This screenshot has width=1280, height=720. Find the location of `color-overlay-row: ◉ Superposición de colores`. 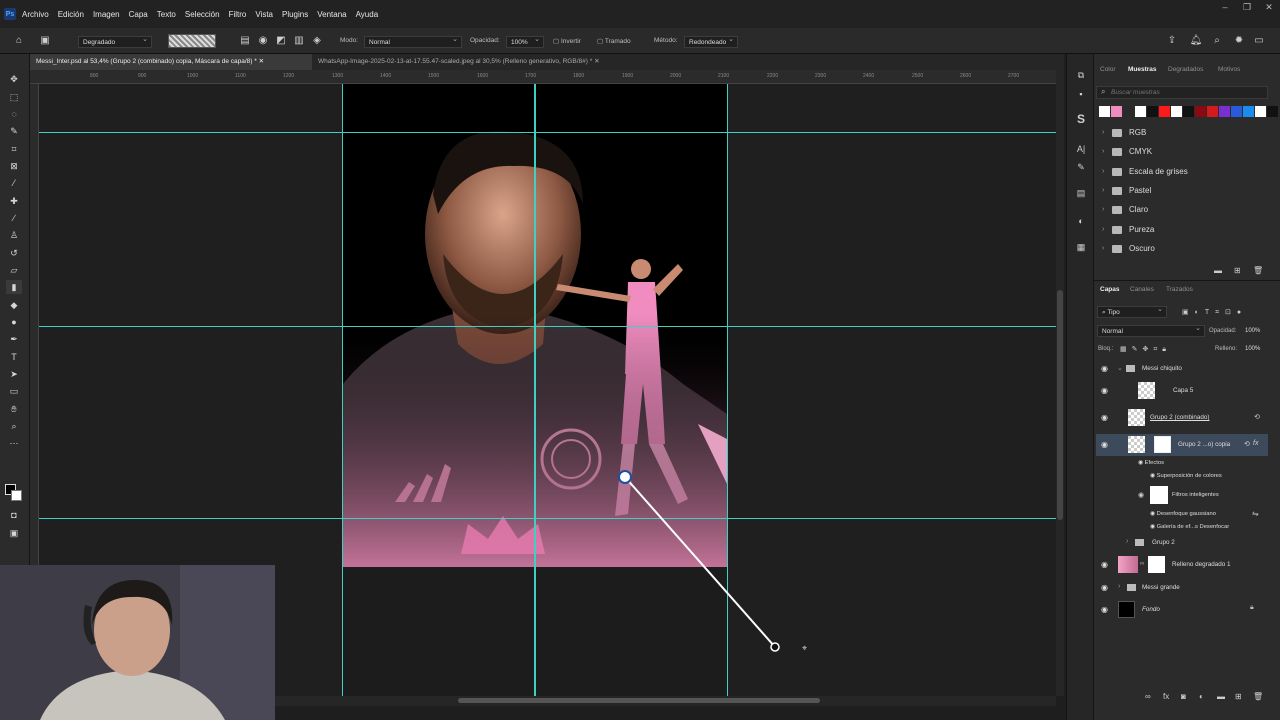

color-overlay-row: ◉ Superposición de colores is located at coordinates (1186, 476).